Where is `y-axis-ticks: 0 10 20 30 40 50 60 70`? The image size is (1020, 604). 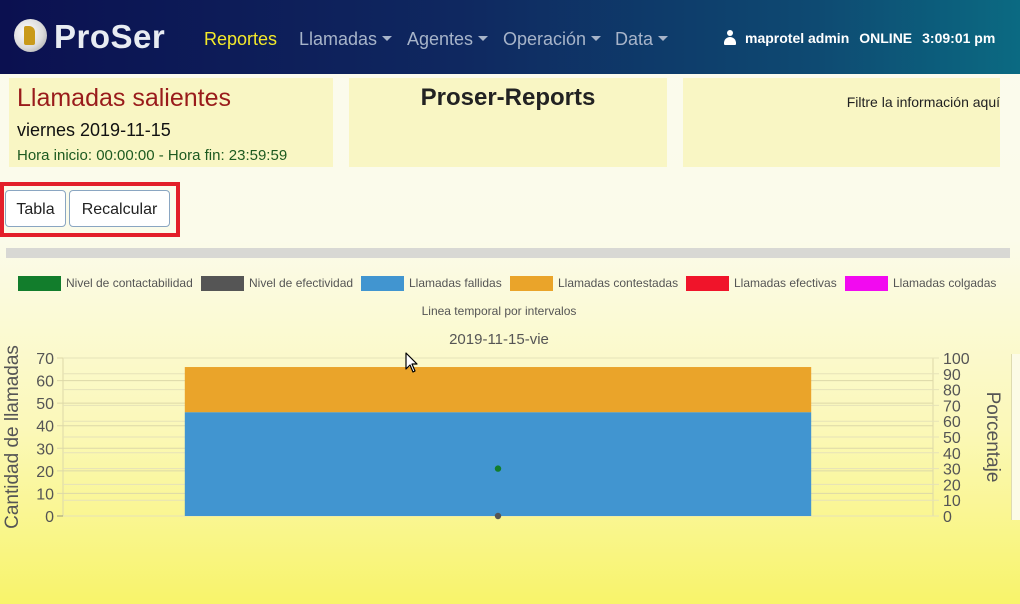
y-axis-ticks: 0 10 20 30 40 50 60 70 is located at coordinates (45, 438).